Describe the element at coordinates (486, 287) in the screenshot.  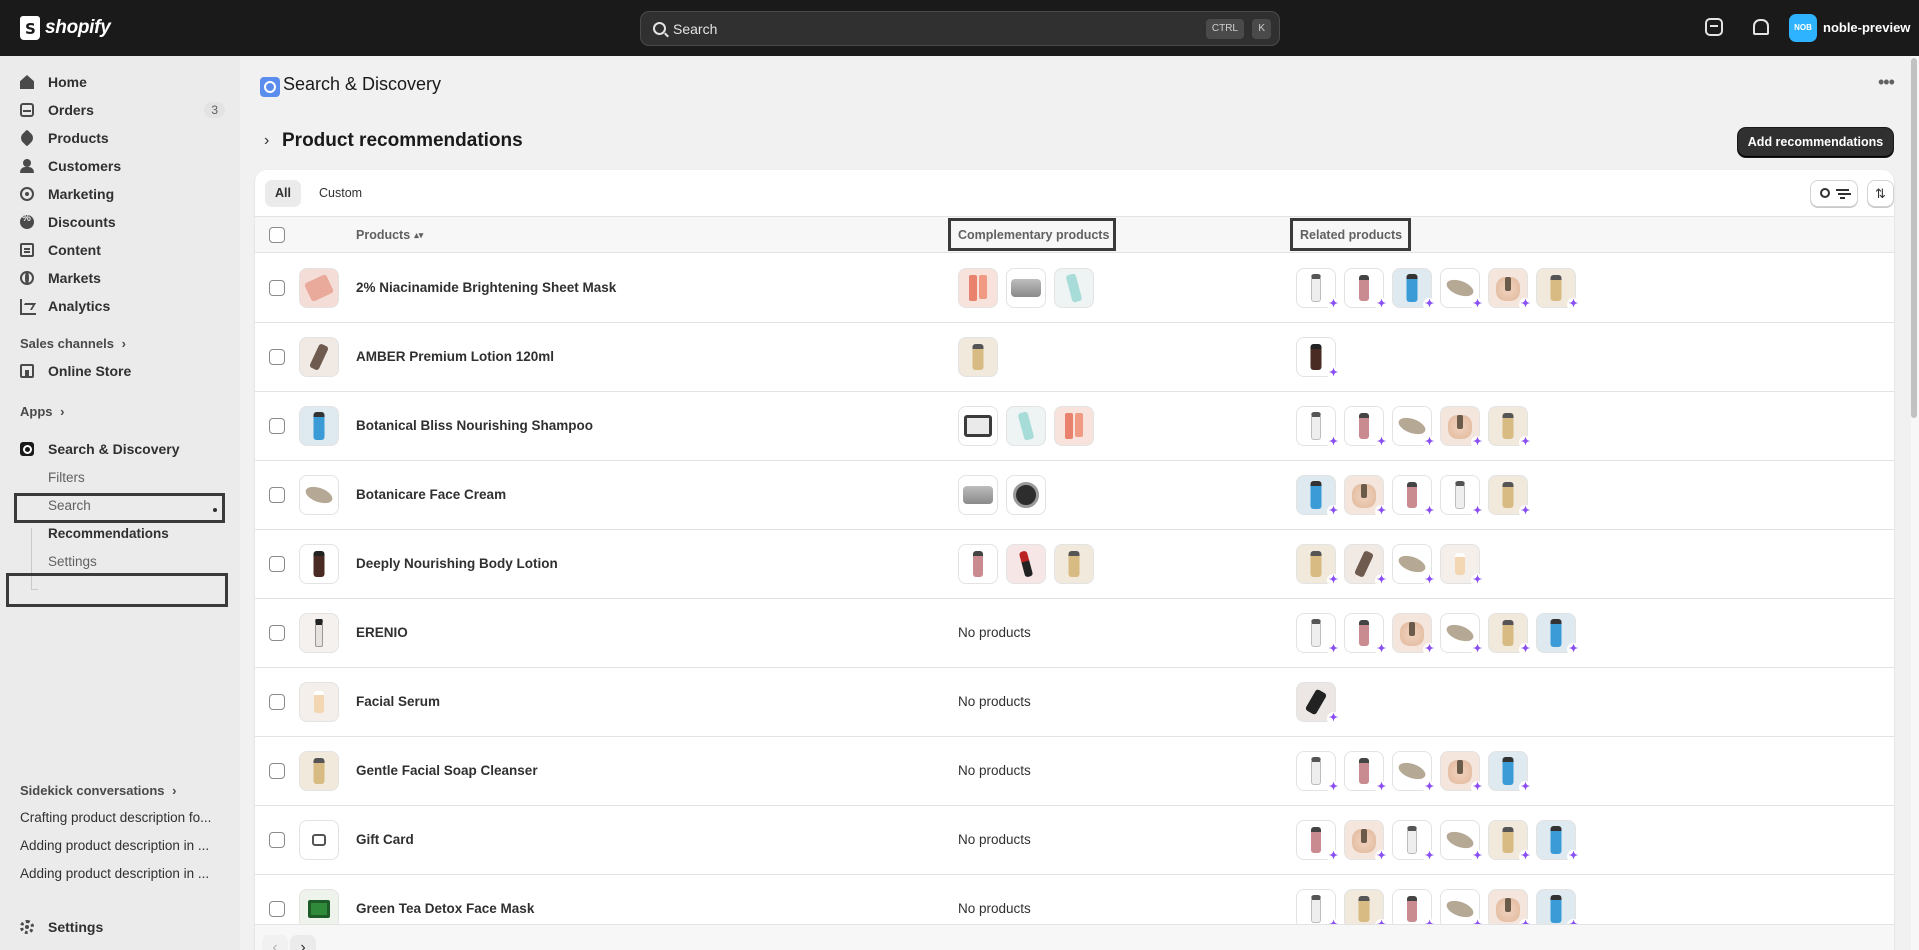
I see `product-name: 2% Niacinamide Brightening Sheet Mask` at that location.